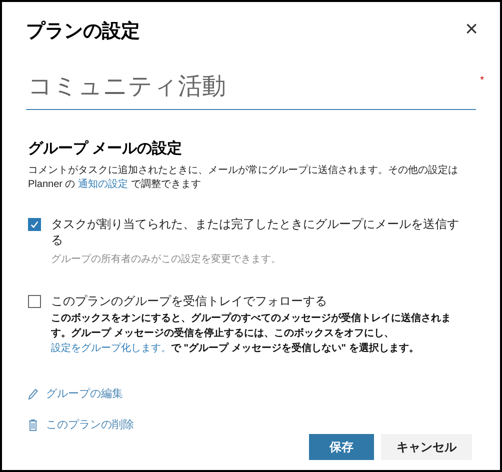 The width and height of the screenshot is (502, 472). Describe the element at coordinates (83, 32) in the screenshot. I see `dialog-title: プランの設定` at that location.